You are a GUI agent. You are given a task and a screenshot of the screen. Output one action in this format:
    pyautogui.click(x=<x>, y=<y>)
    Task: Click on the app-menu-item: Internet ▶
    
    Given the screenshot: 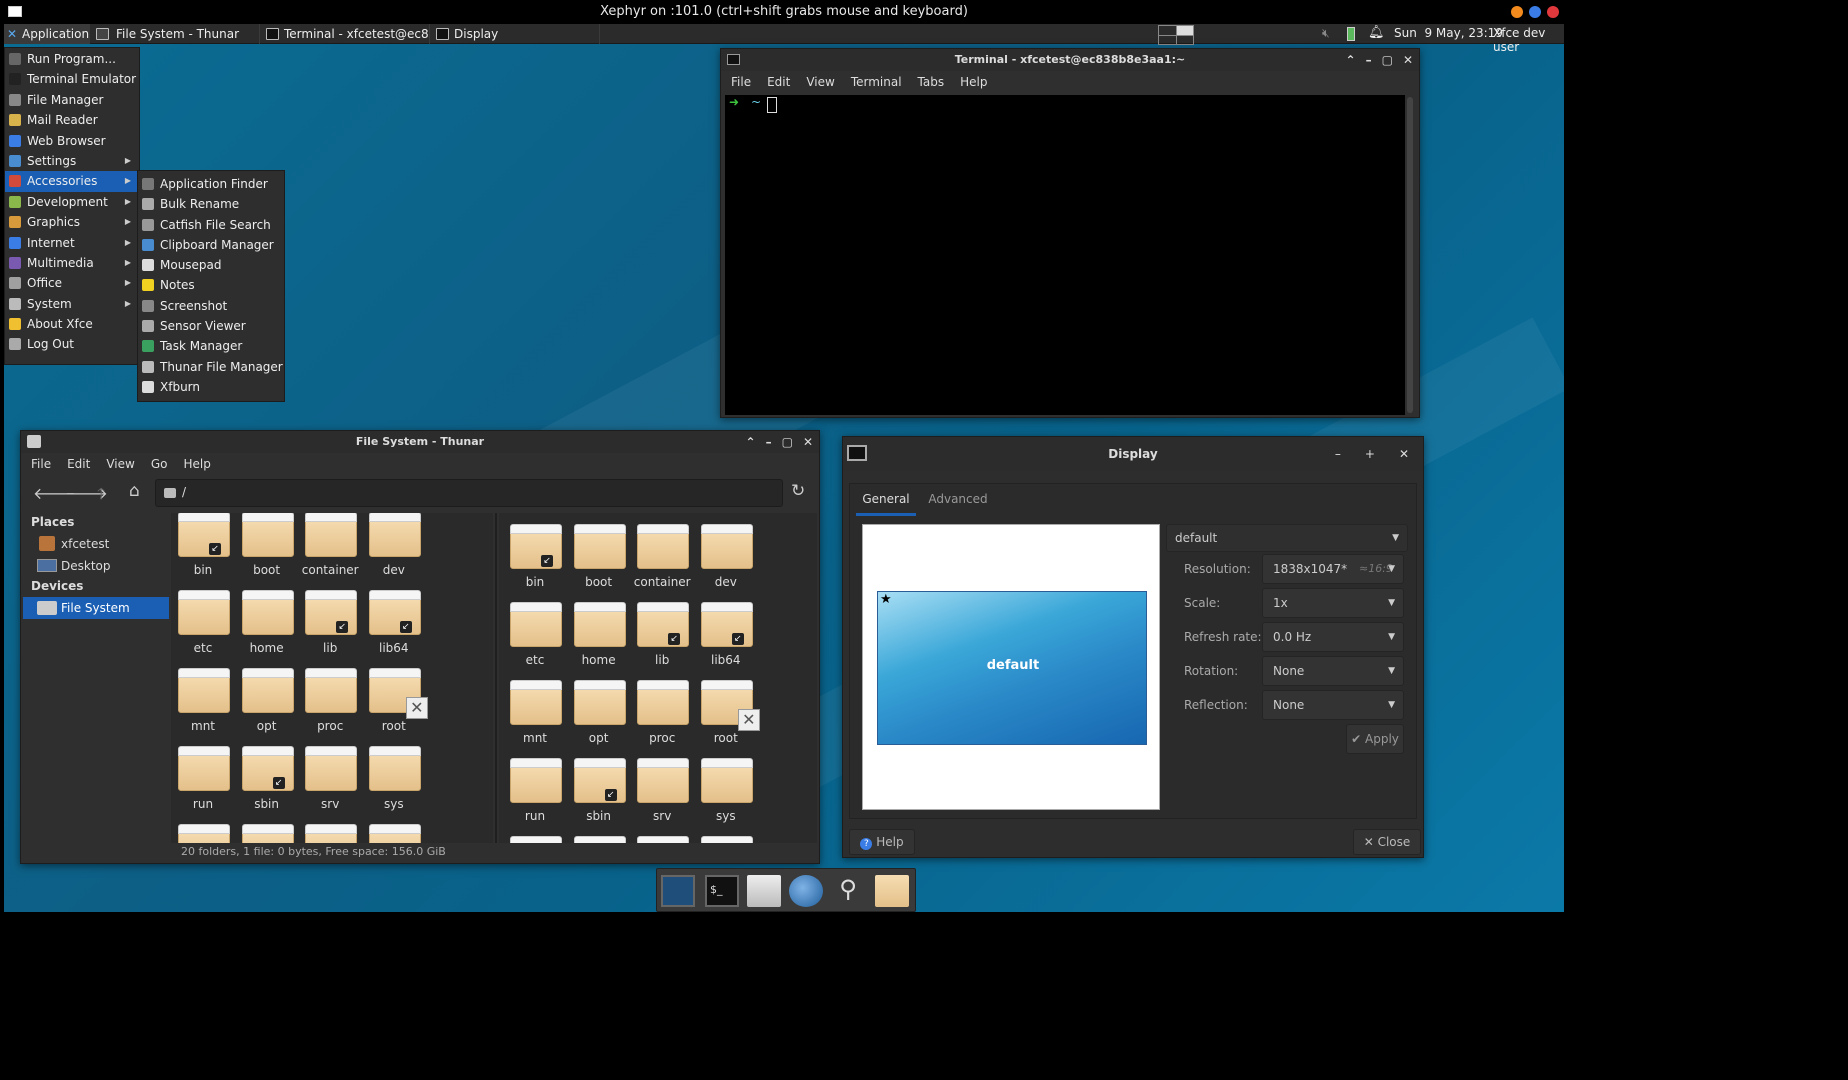 What is the action you would take?
    pyautogui.click(x=72, y=243)
    